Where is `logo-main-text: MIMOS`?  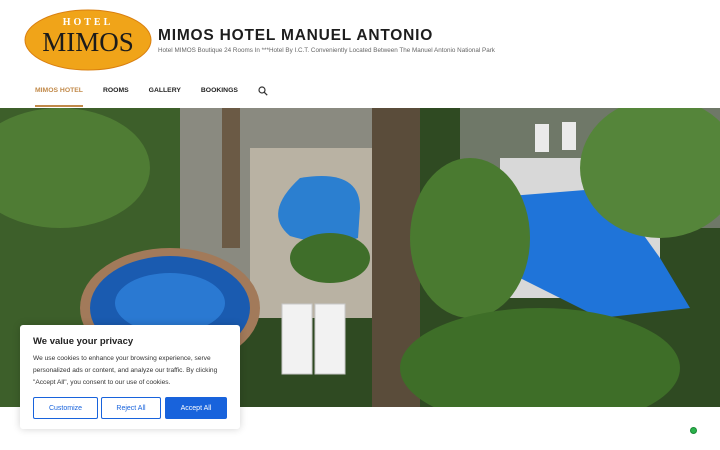 logo-main-text: MIMOS is located at coordinates (88, 42).